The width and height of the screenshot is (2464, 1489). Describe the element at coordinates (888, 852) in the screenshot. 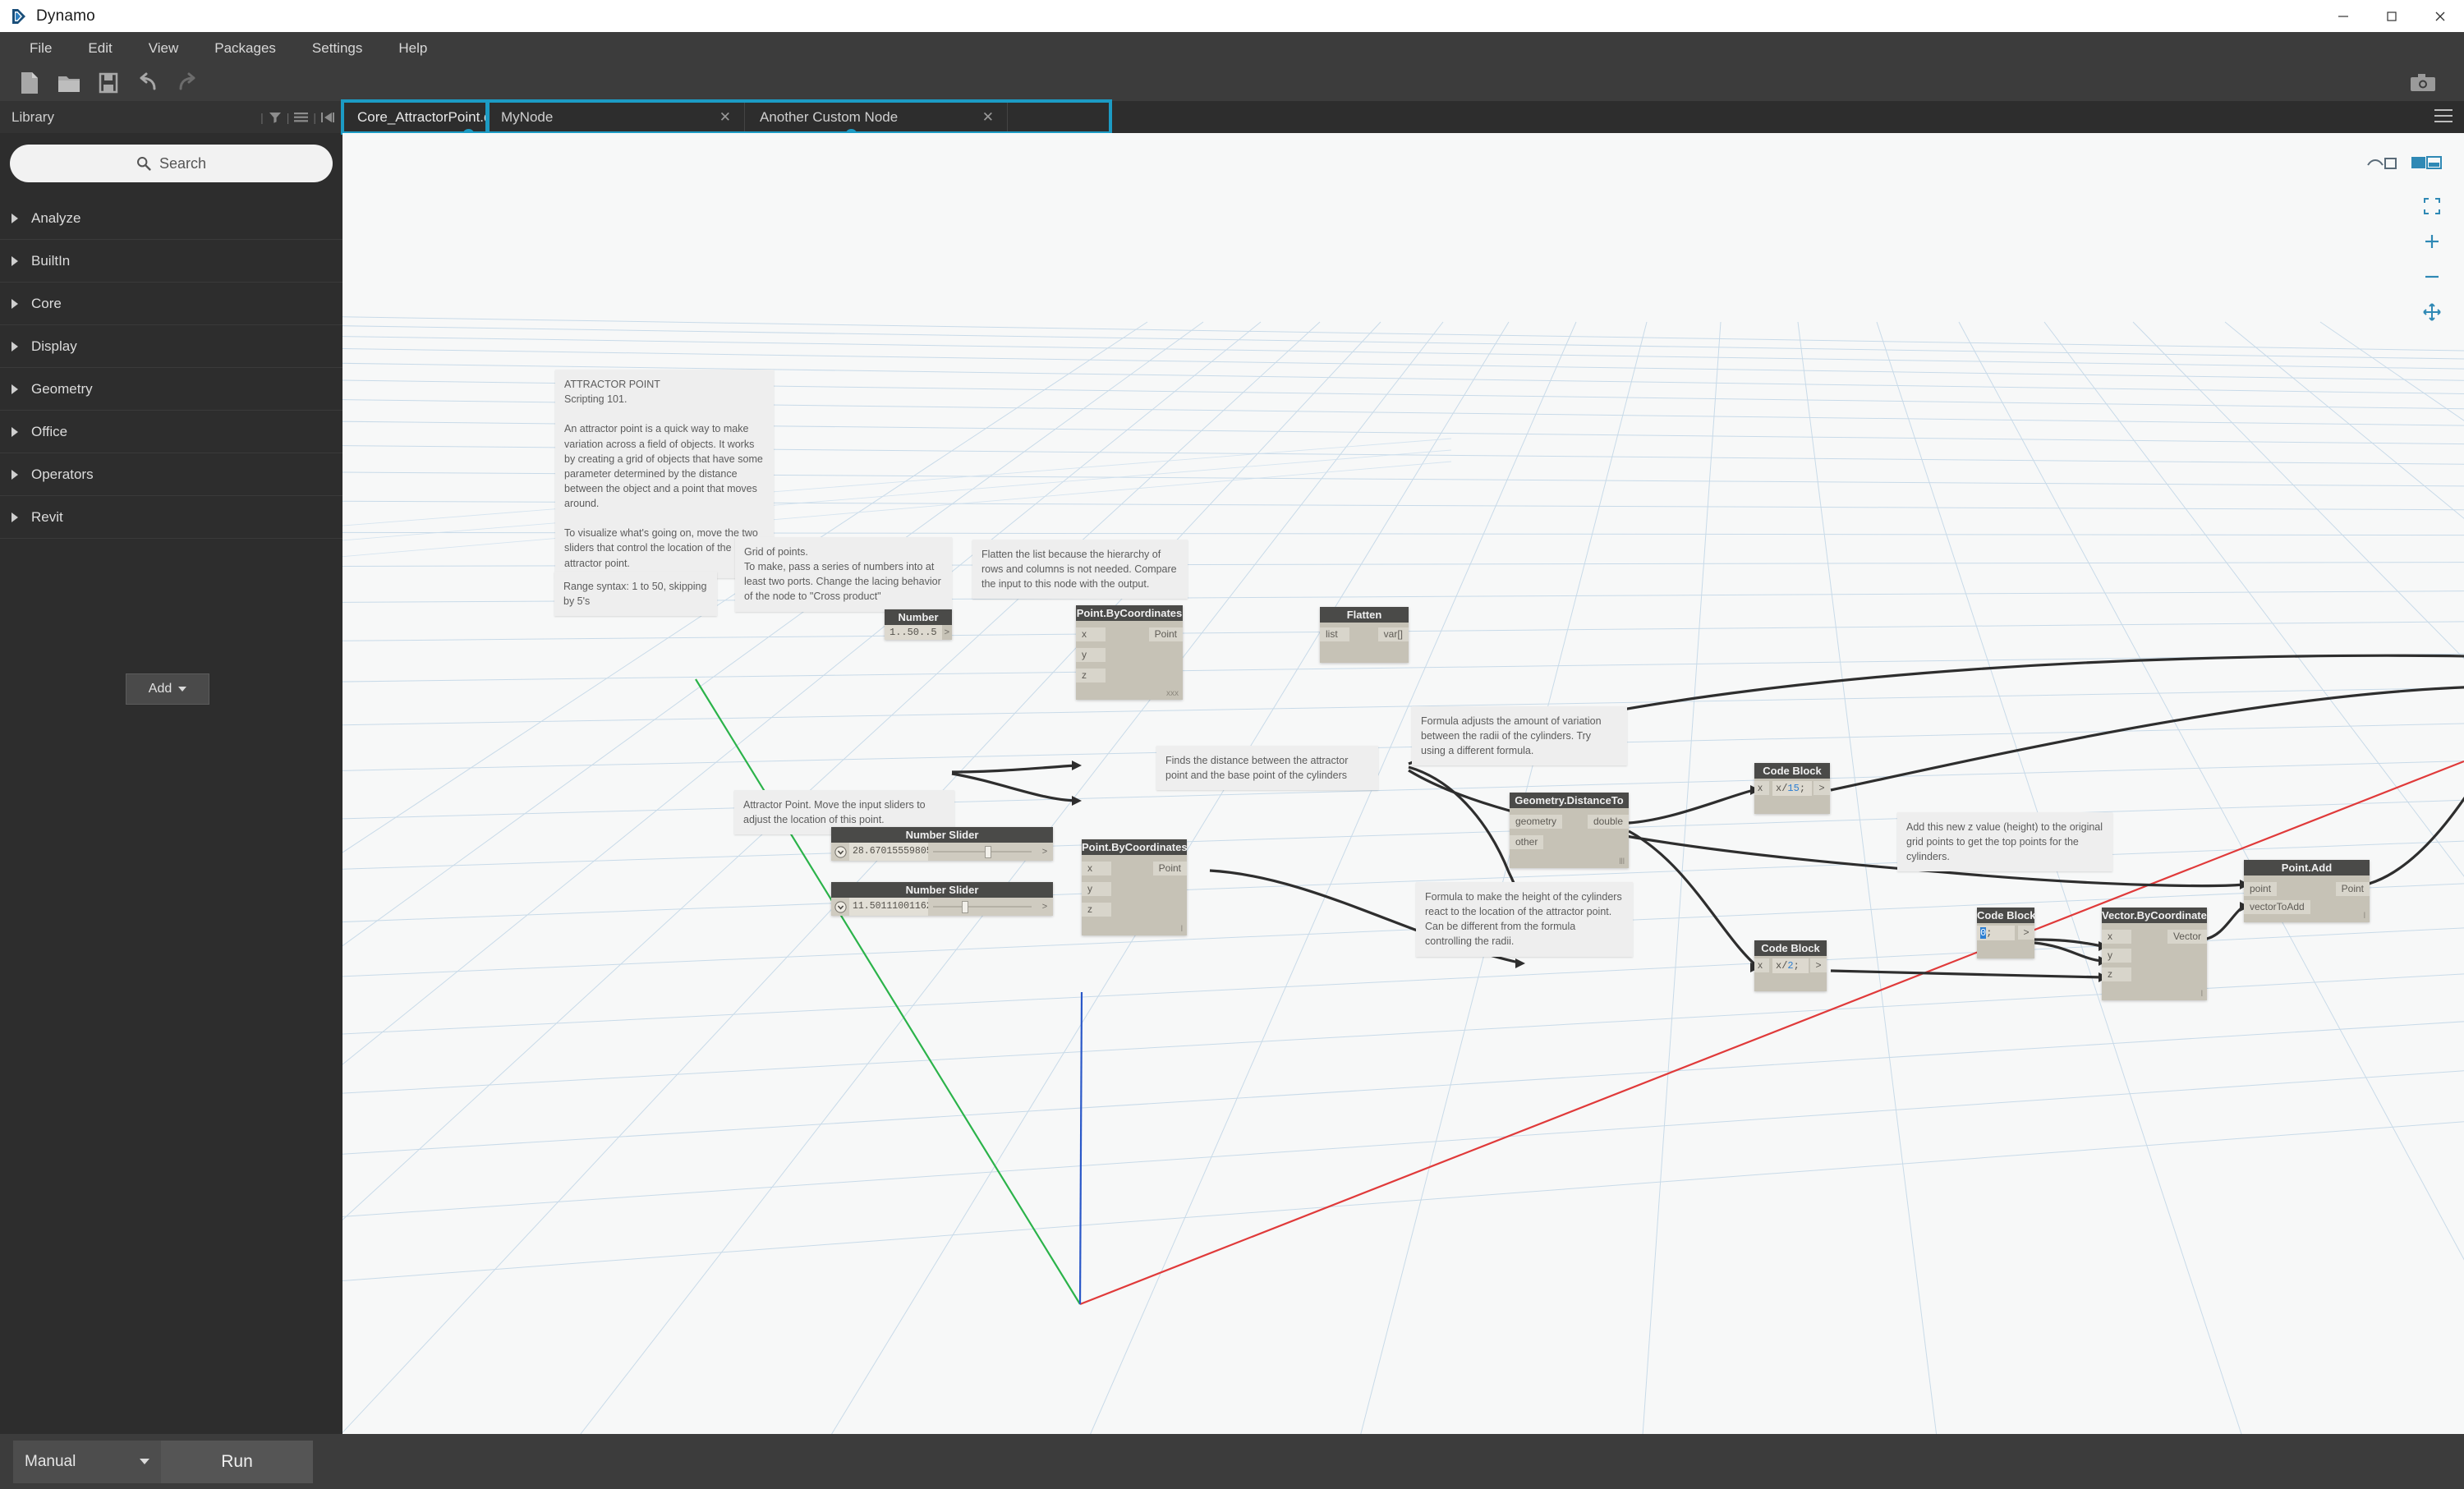

I see `slider-value: 28.67015559805` at that location.